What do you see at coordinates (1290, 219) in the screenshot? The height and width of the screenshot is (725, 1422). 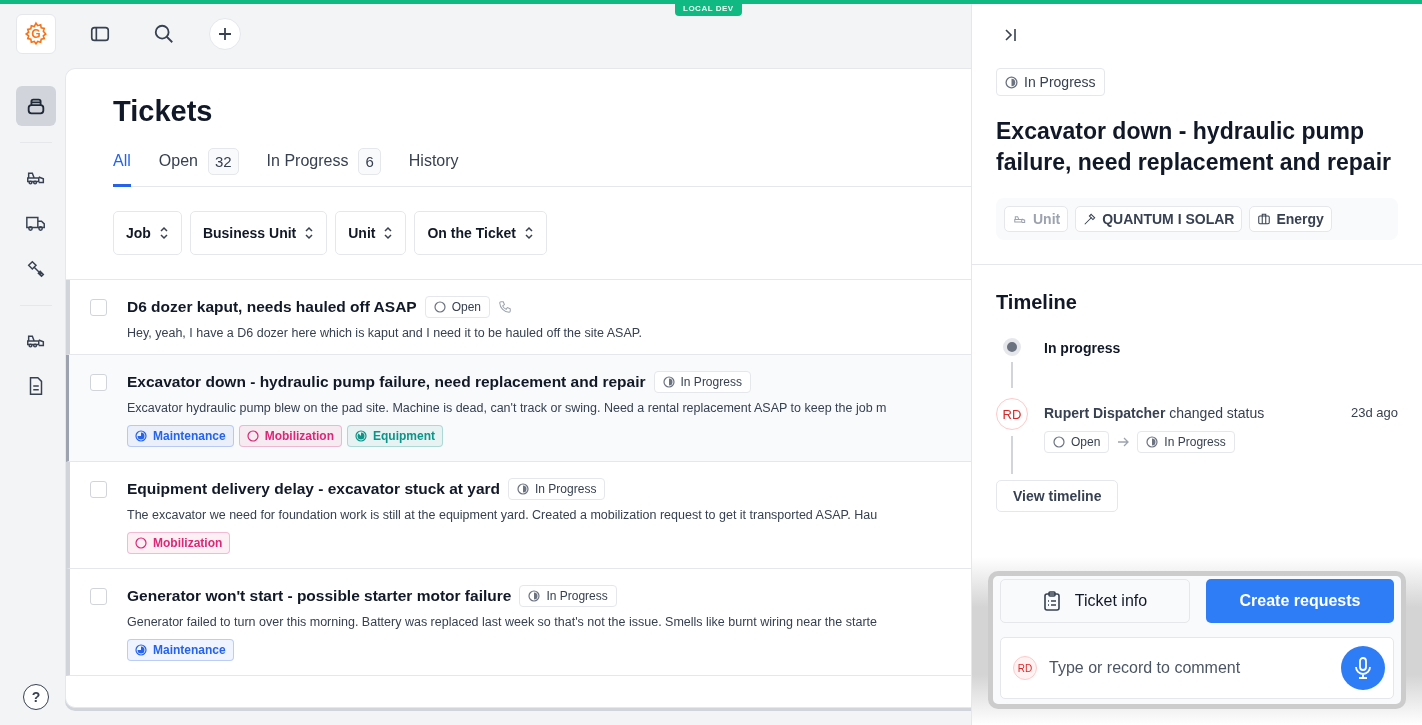 I see `meta-chip: Energy` at bounding box center [1290, 219].